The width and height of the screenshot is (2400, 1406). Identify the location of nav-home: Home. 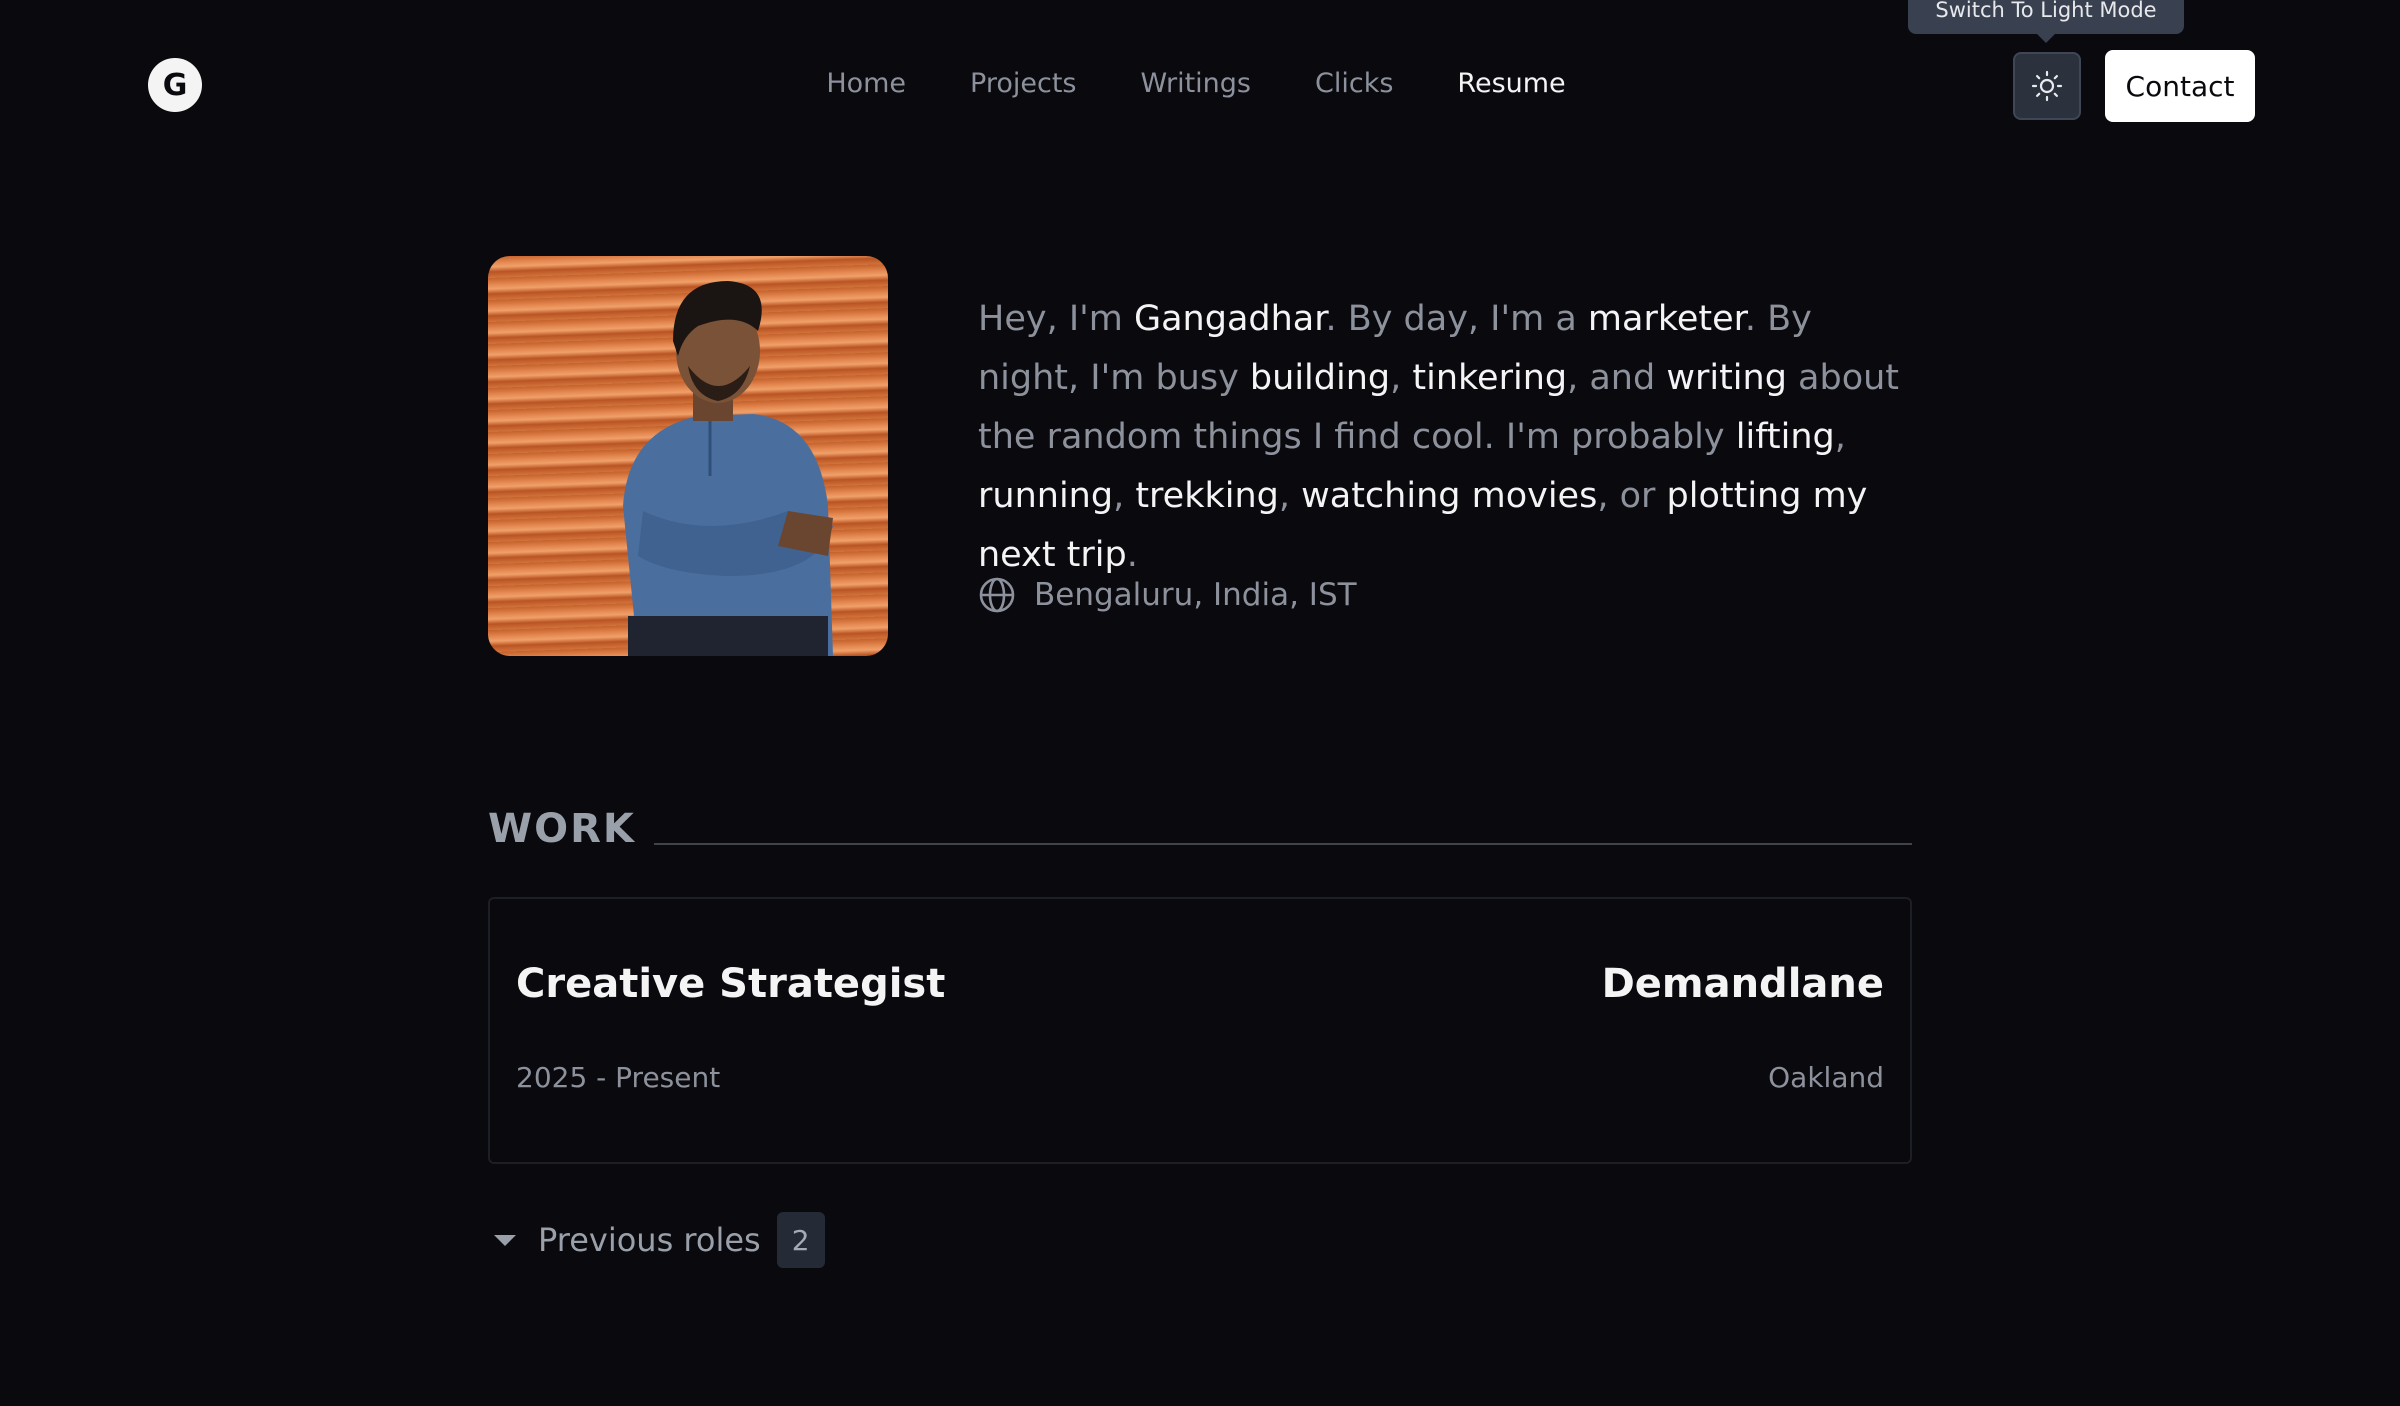
(866, 84).